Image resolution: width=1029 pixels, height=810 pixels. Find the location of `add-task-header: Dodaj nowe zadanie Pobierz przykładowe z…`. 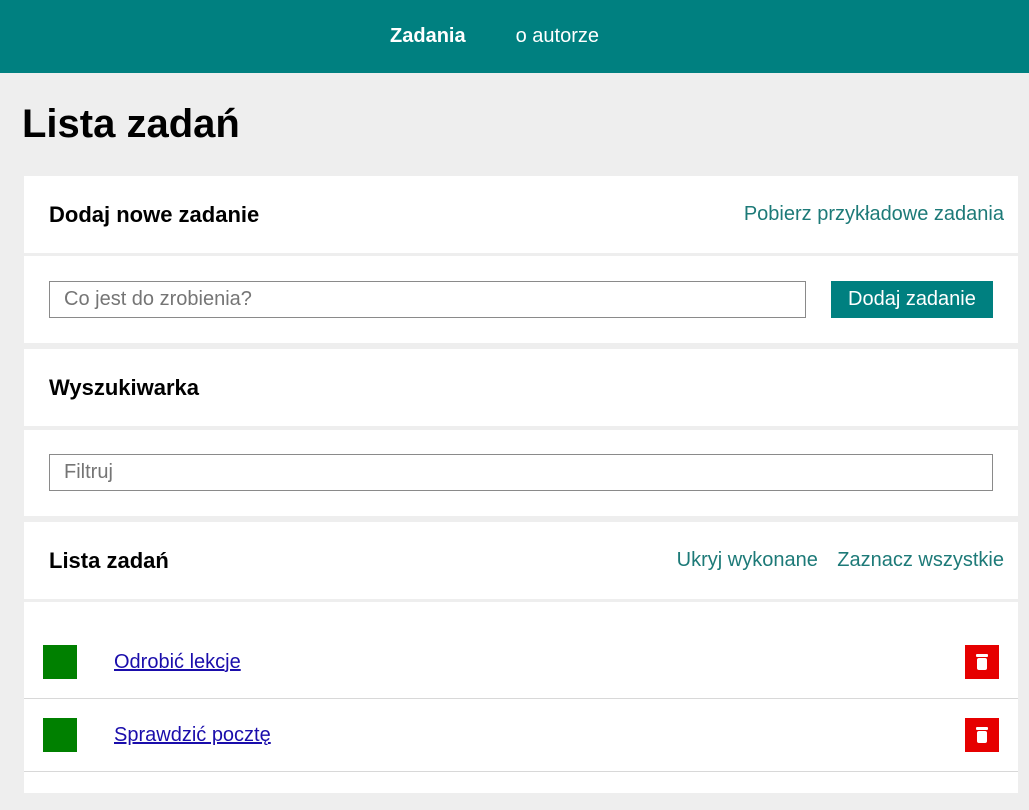

add-task-header: Dodaj nowe zadanie Pobierz przykładowe z… is located at coordinates (521, 214).